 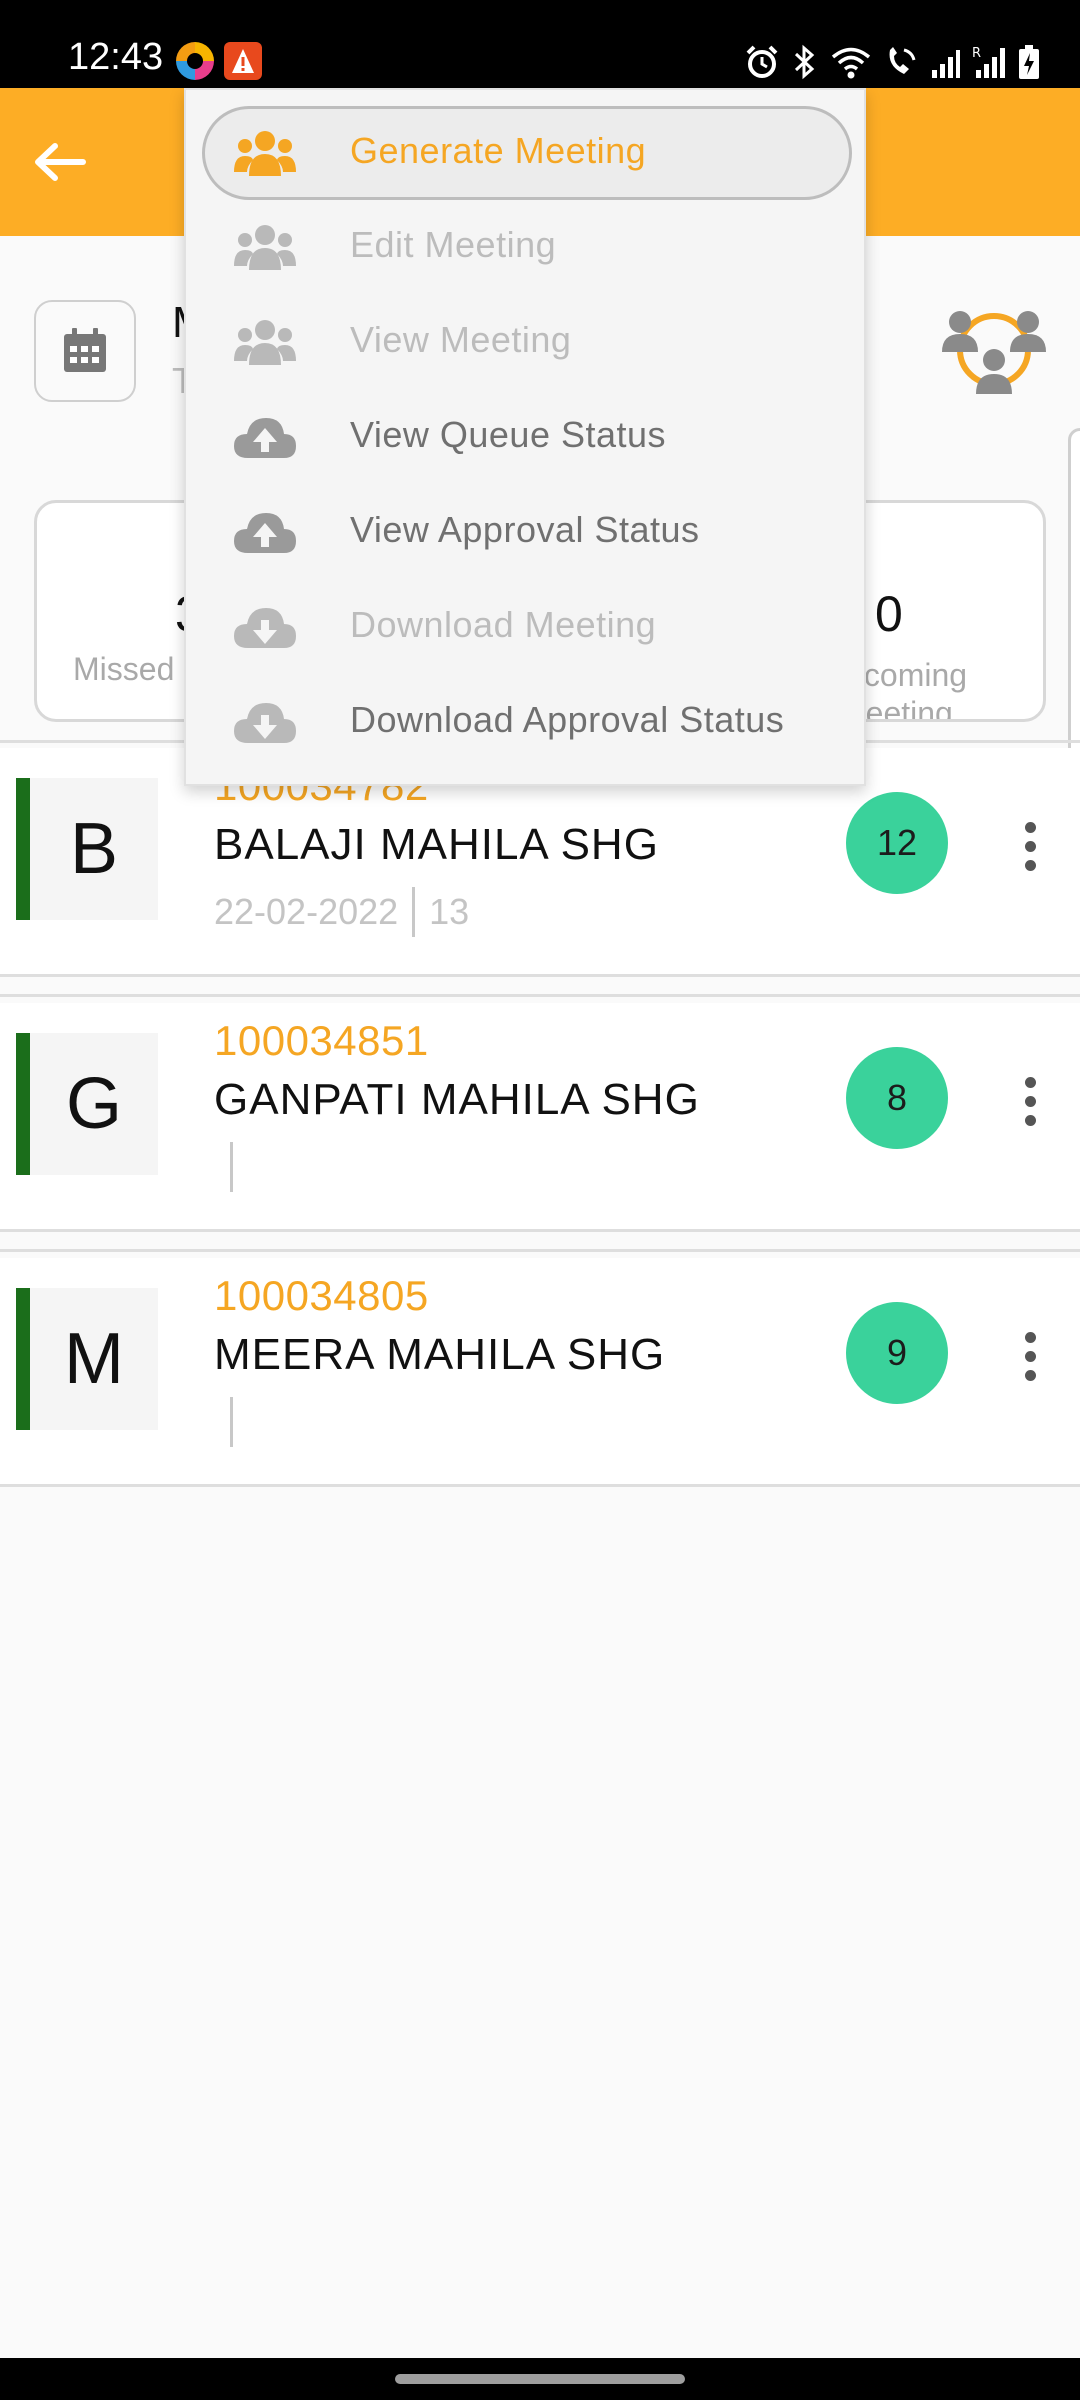 I want to click on shg-meta: 22-02-2022 13, so click(x=341, y=912).